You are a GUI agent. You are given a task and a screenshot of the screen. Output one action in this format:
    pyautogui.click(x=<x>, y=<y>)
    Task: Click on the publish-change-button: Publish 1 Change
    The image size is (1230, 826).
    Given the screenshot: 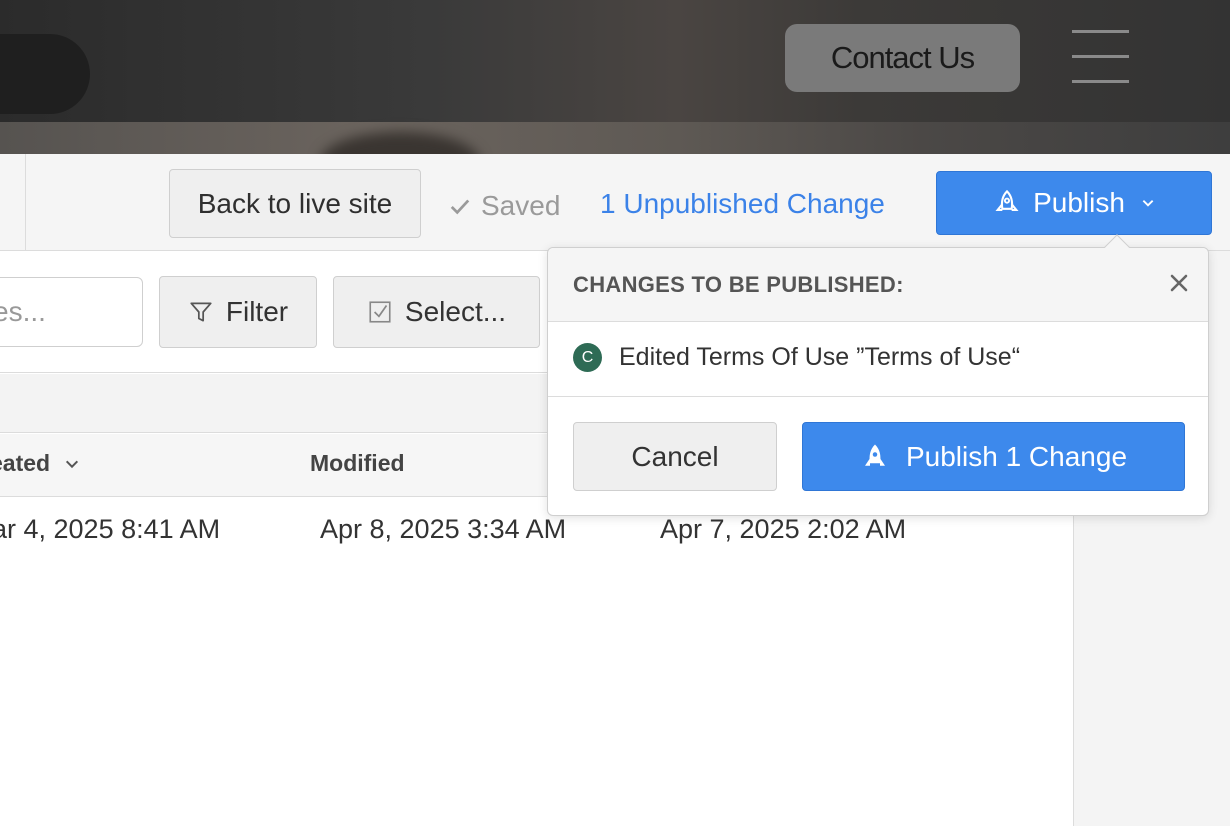 What is the action you would take?
    pyautogui.click(x=993, y=456)
    